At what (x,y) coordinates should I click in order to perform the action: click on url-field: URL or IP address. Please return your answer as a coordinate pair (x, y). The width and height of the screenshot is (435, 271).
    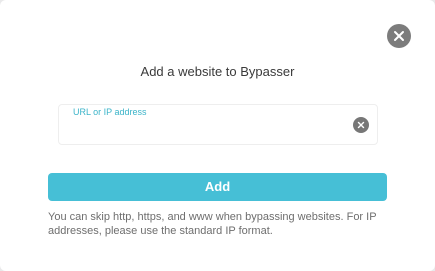
    Looking at the image, I should click on (218, 124).